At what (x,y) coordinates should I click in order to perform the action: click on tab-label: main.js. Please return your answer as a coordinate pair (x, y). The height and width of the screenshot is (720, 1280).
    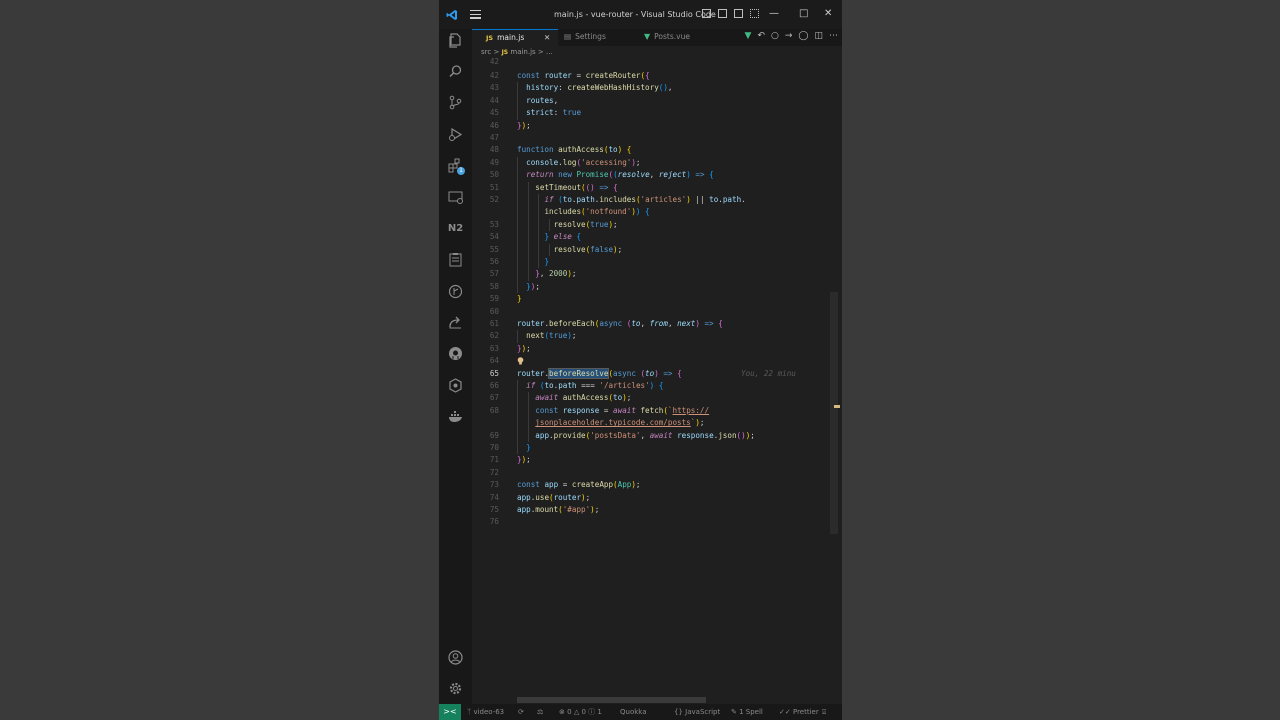
    Looking at the image, I should click on (511, 37).